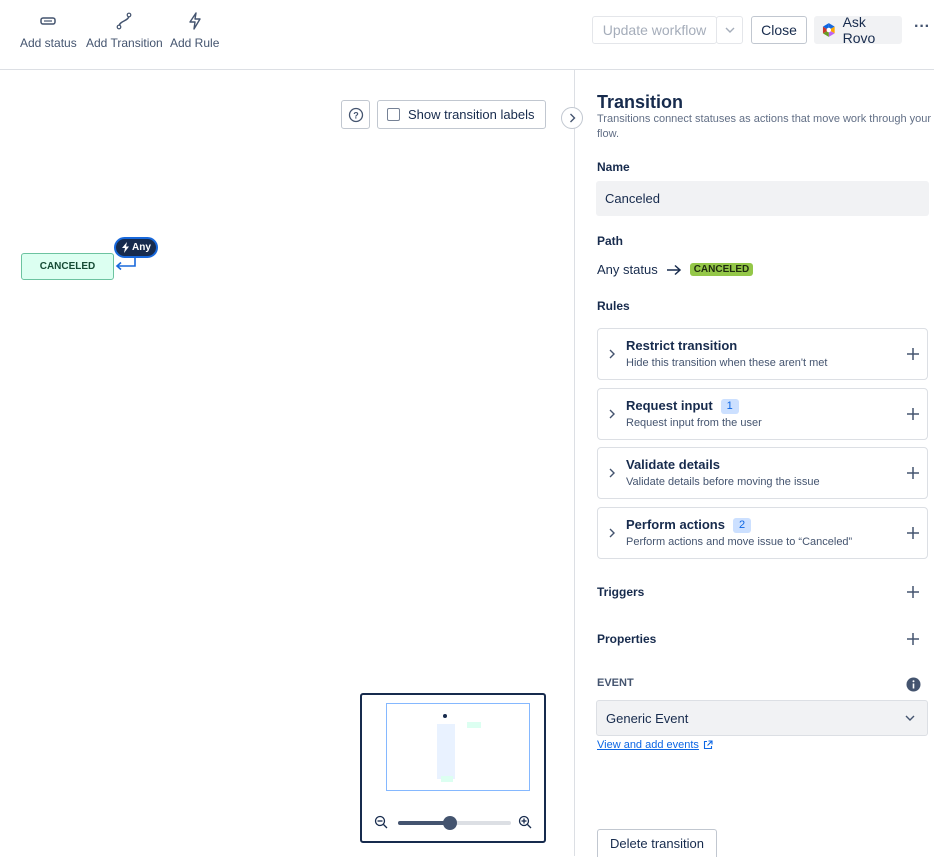  I want to click on any-transition-badge: Any, so click(136, 247).